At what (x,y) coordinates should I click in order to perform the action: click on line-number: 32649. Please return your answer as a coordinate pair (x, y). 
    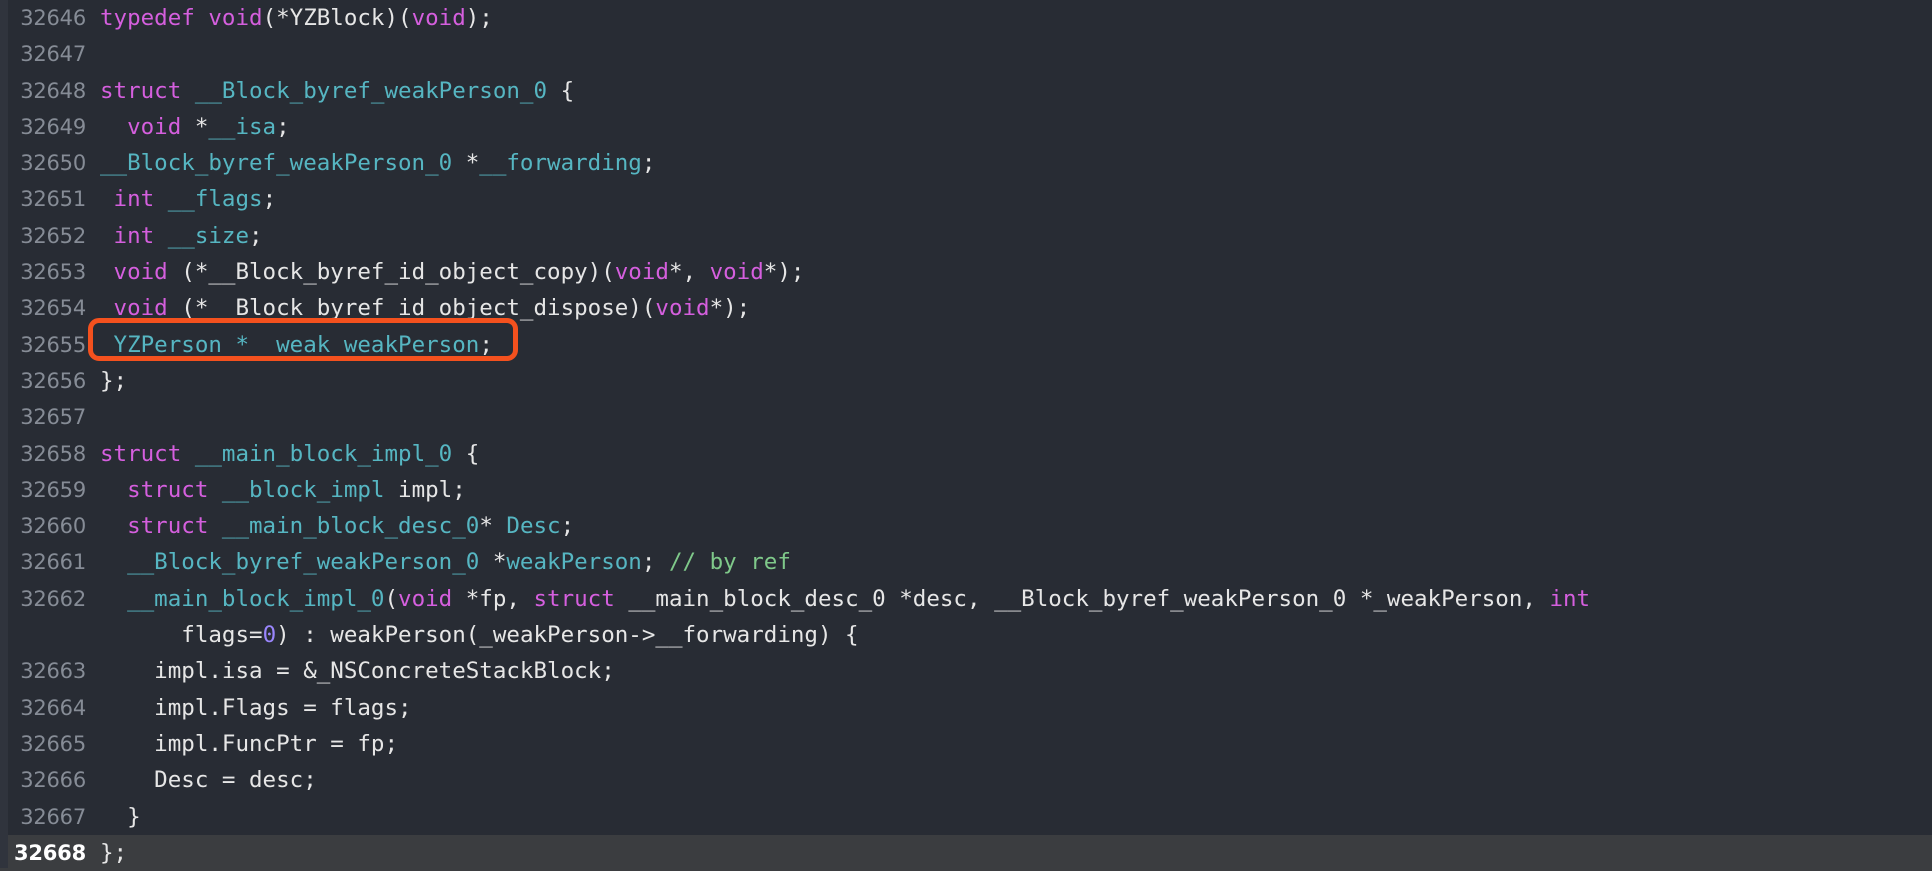
    Looking at the image, I should click on (53, 126).